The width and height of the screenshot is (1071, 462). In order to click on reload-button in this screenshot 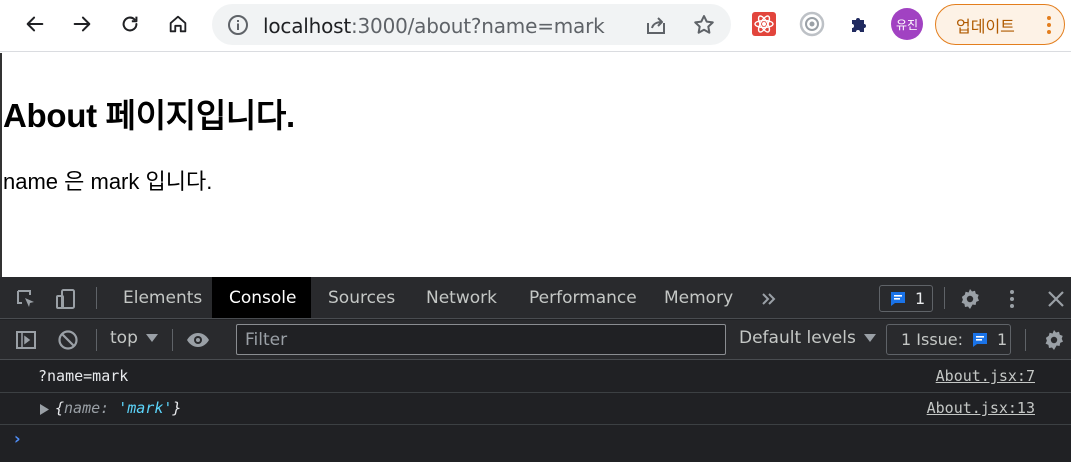, I will do `click(130, 24)`.